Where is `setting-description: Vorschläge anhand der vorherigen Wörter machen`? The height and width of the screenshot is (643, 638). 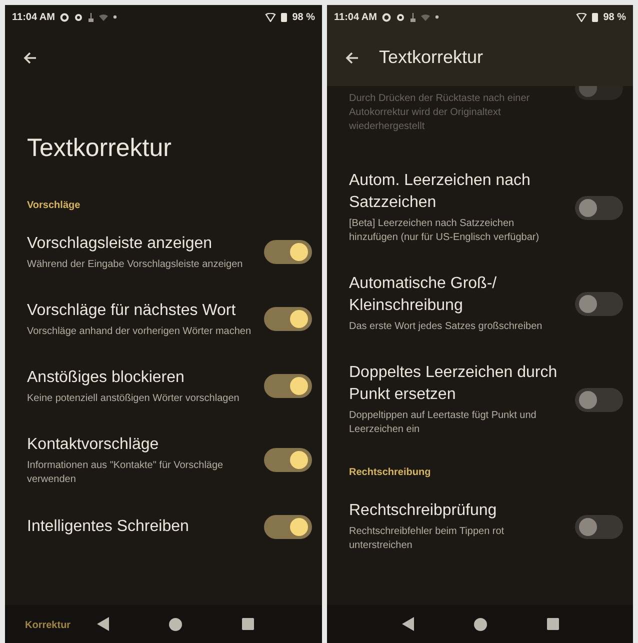 setting-description: Vorschläge anhand der vorherigen Wörter machen is located at coordinates (139, 331).